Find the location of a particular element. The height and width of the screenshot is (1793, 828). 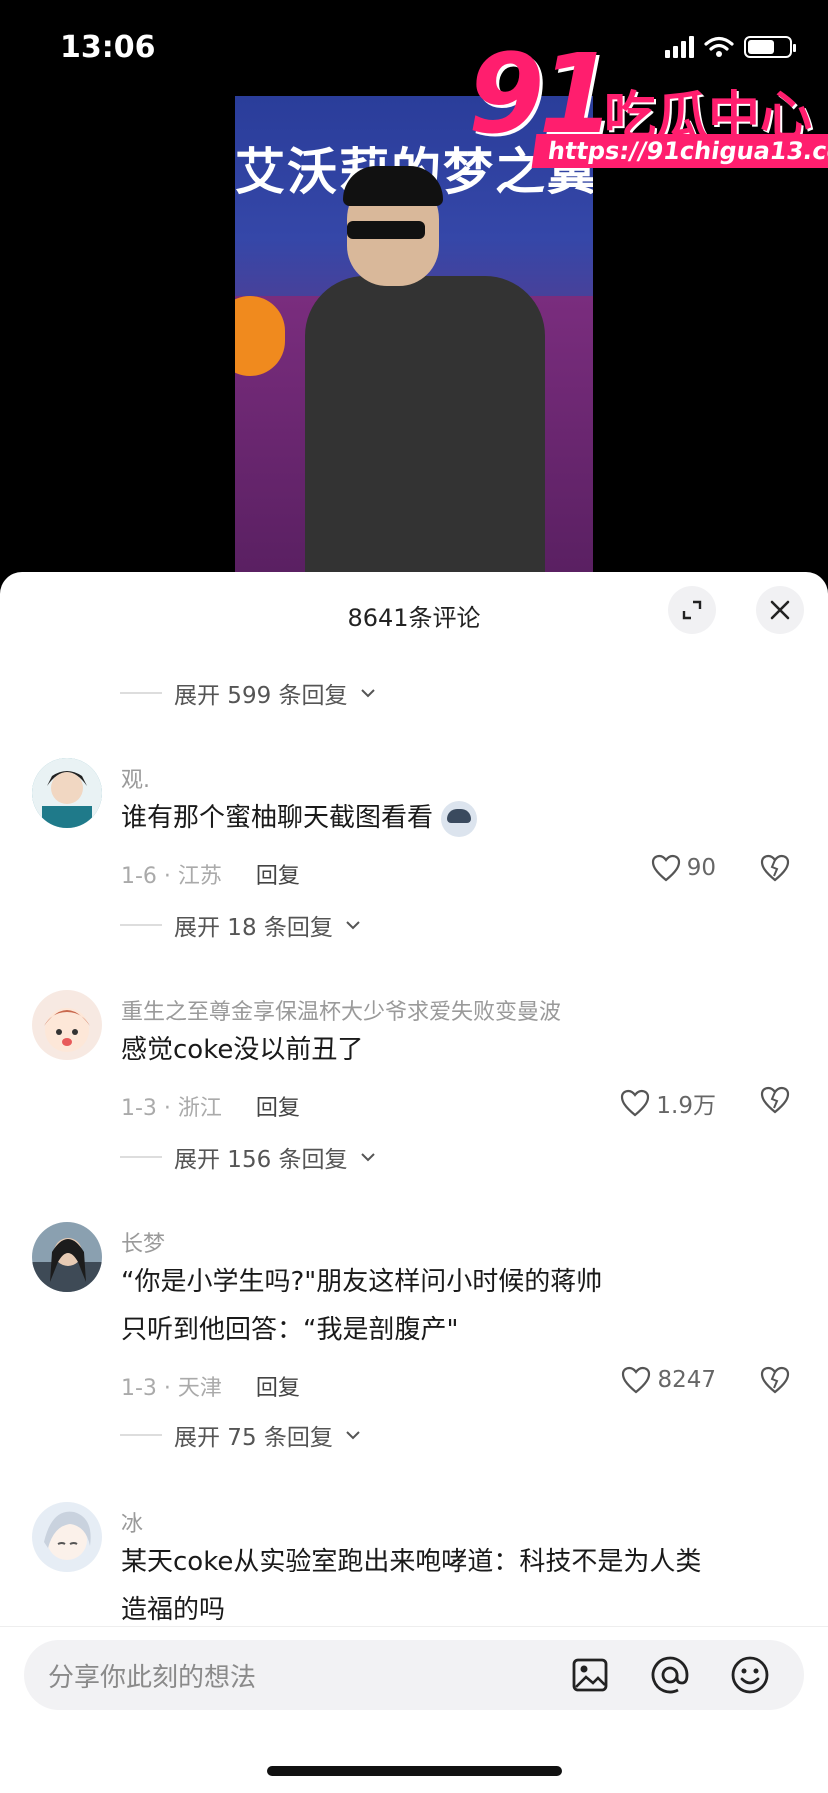

expand-icon is located at coordinates (692, 610).